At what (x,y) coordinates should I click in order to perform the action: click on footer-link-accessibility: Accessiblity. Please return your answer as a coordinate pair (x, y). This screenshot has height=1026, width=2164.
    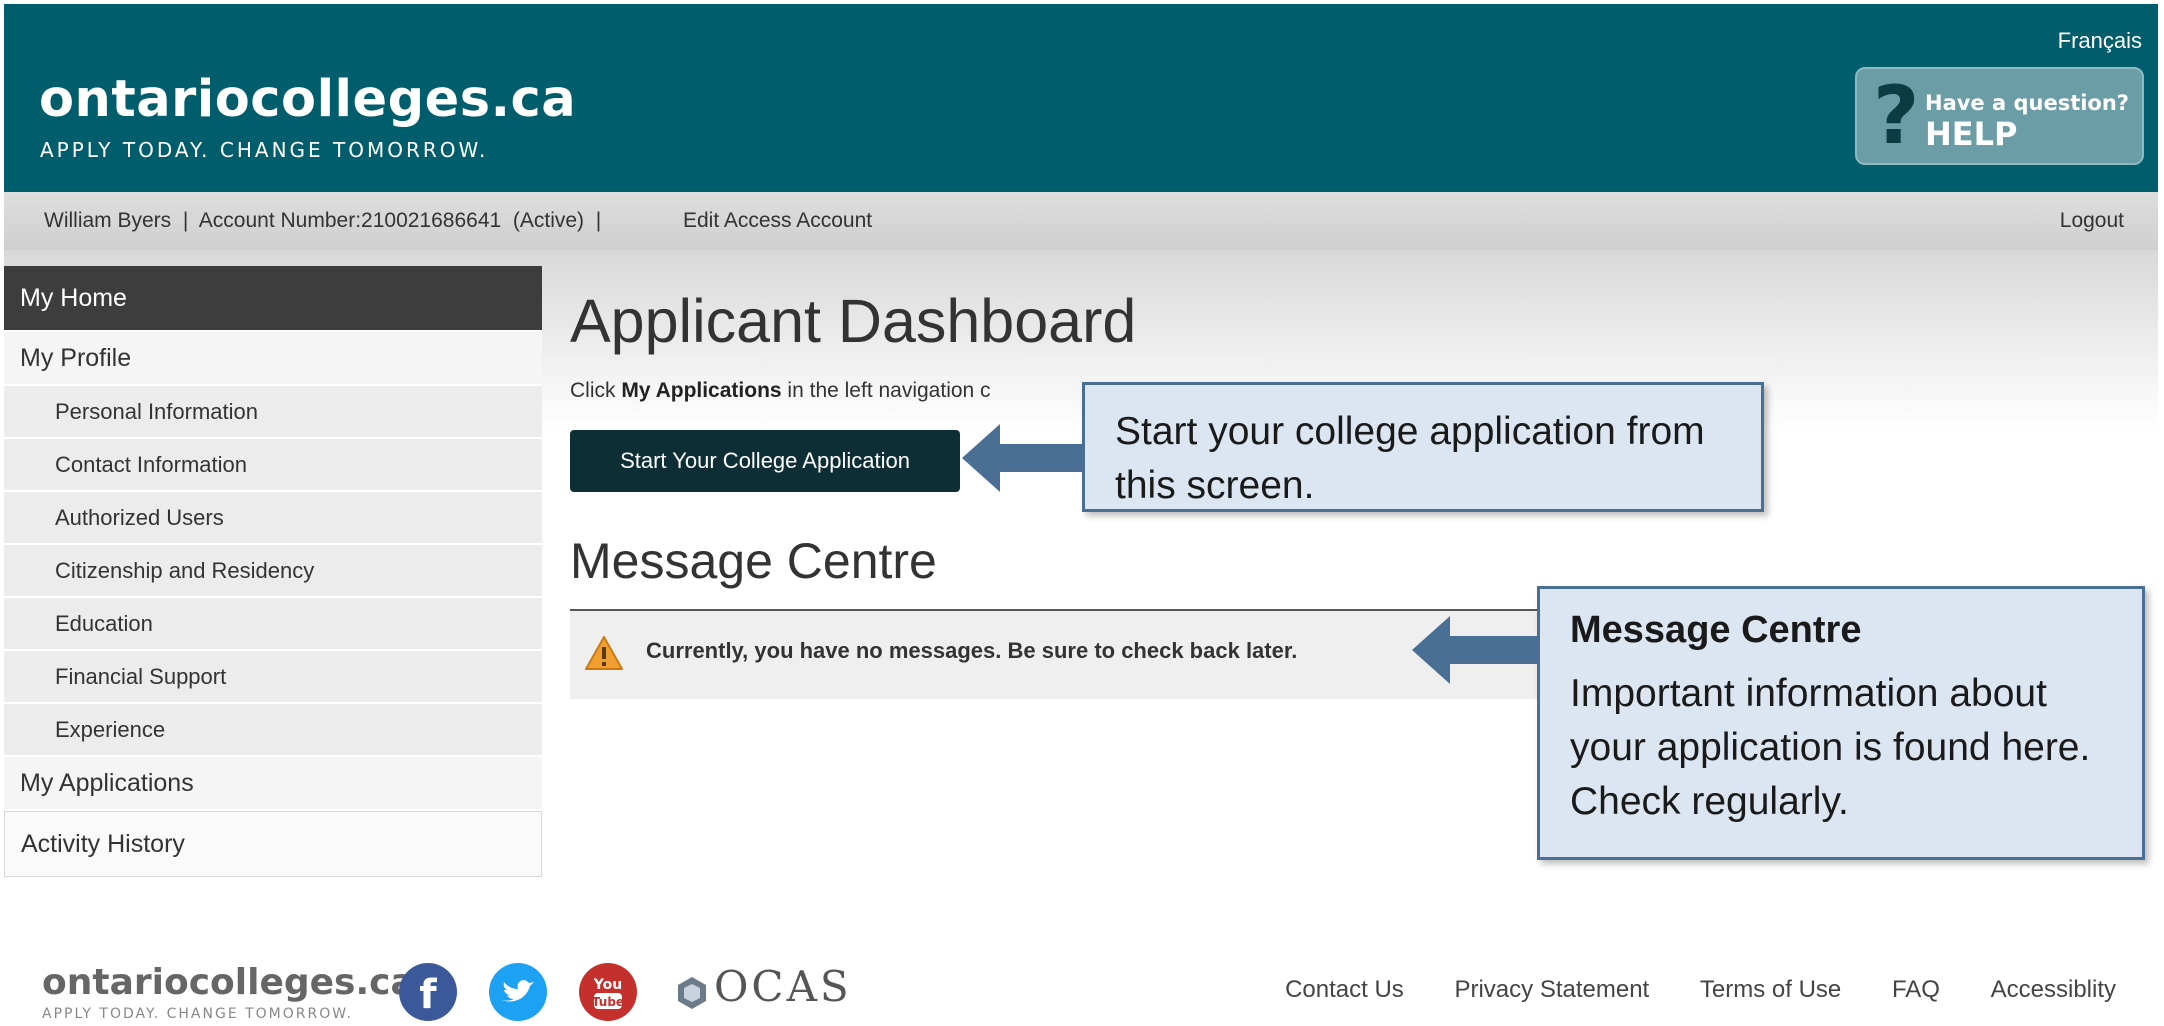
    Looking at the image, I should click on (2053, 989).